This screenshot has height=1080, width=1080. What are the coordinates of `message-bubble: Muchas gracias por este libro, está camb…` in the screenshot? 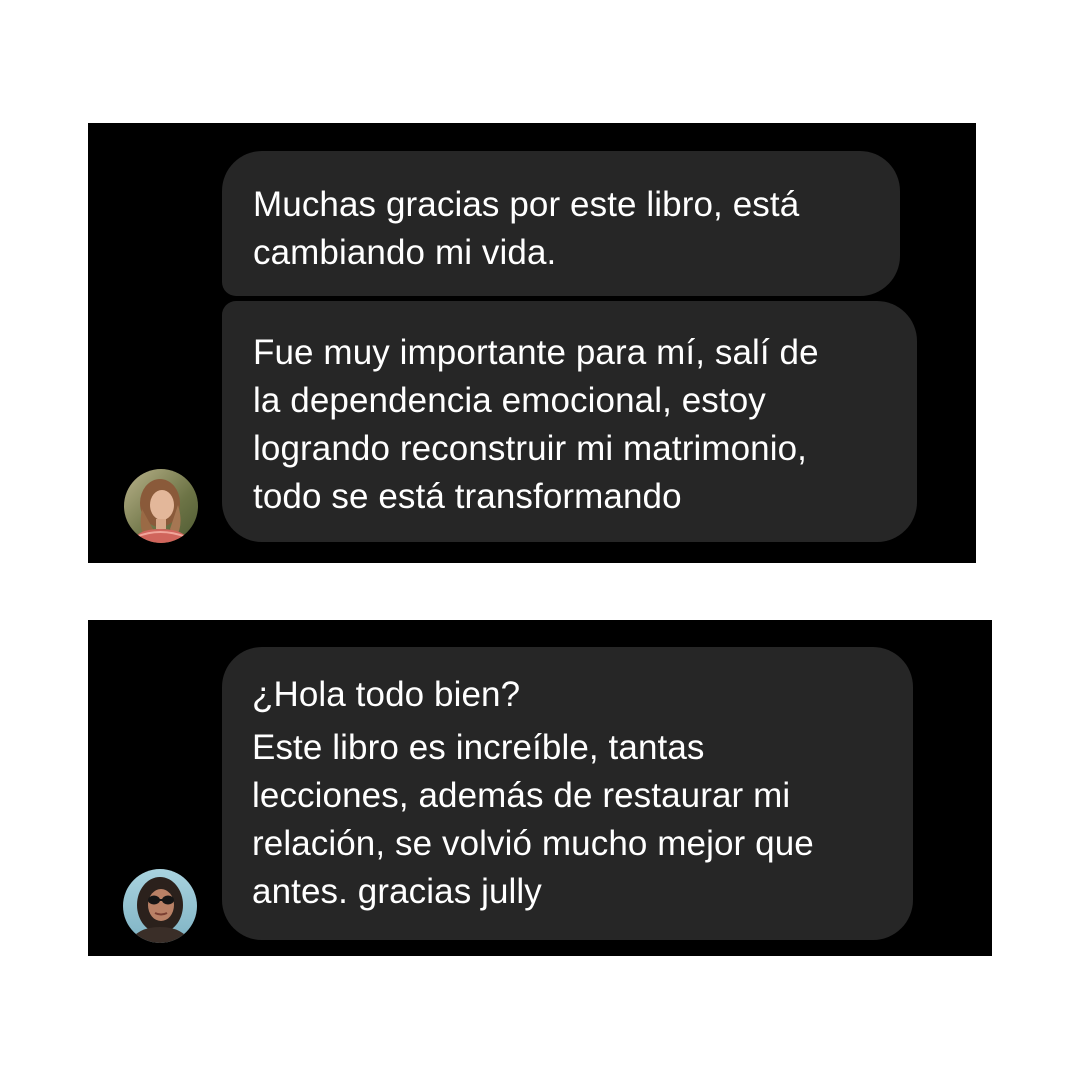 It's located at (561, 223).